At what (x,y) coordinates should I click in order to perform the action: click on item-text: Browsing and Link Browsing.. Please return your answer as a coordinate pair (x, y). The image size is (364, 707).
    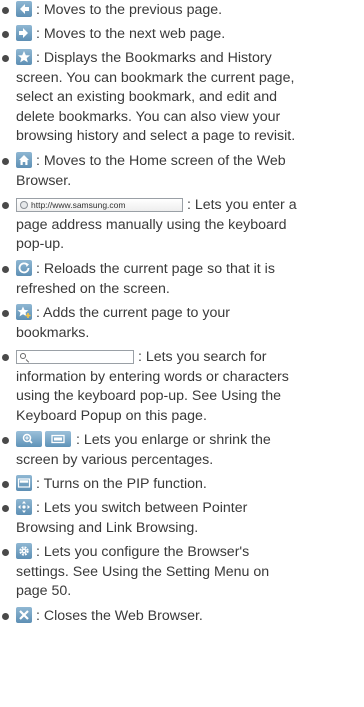
    Looking at the image, I should click on (107, 527).